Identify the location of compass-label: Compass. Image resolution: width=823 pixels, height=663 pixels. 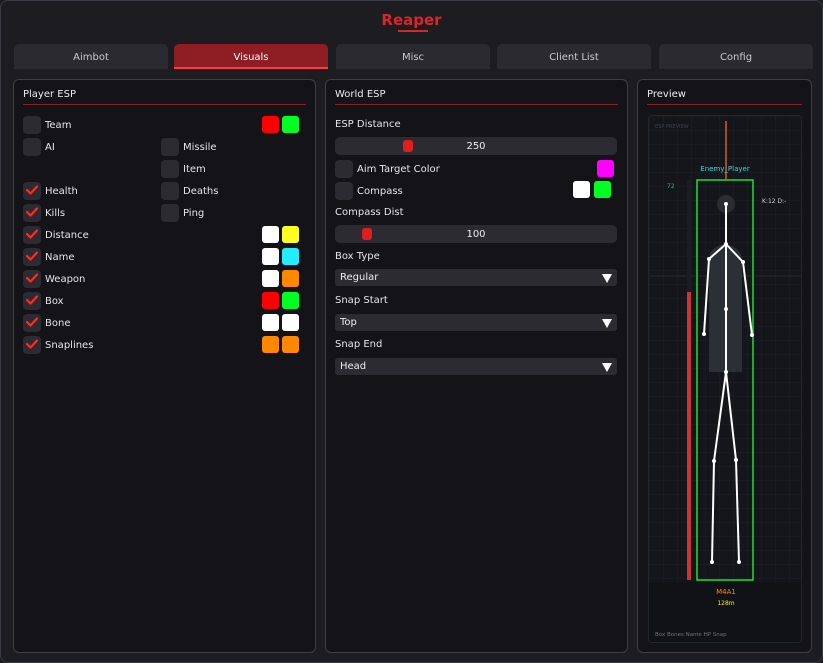
(380, 191).